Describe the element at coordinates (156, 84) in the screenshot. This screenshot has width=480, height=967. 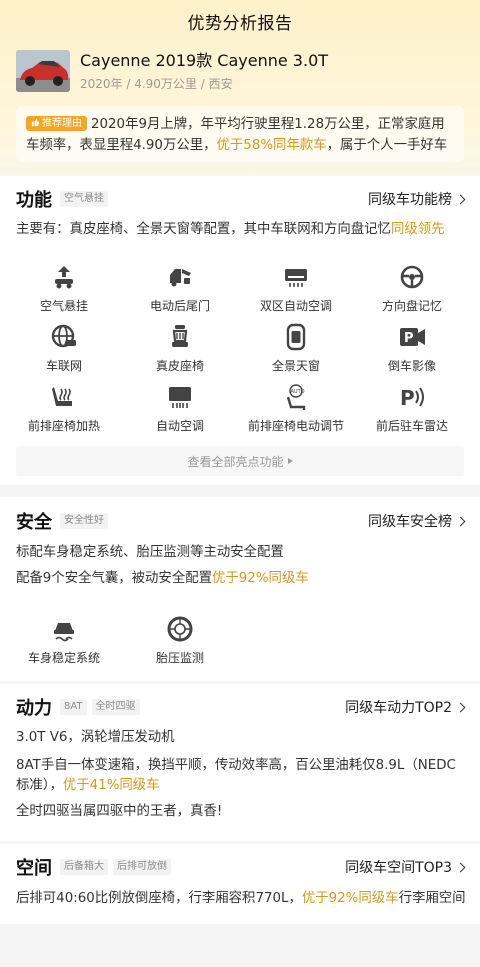
I see `car-meta: 2020年 / 4.90万公里 / 西安` at that location.